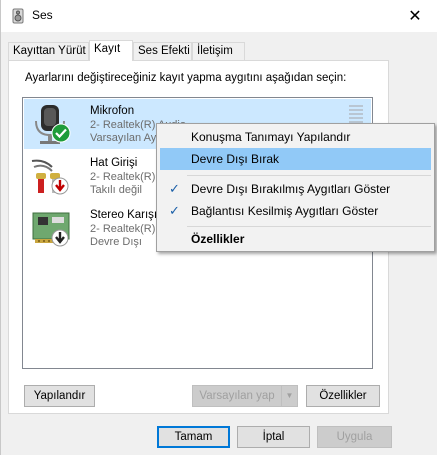  I want to click on menu-item-show-disconnected: ✓ Bağlantısı Kesilmiş Aygıtları Göster, so click(295, 211).